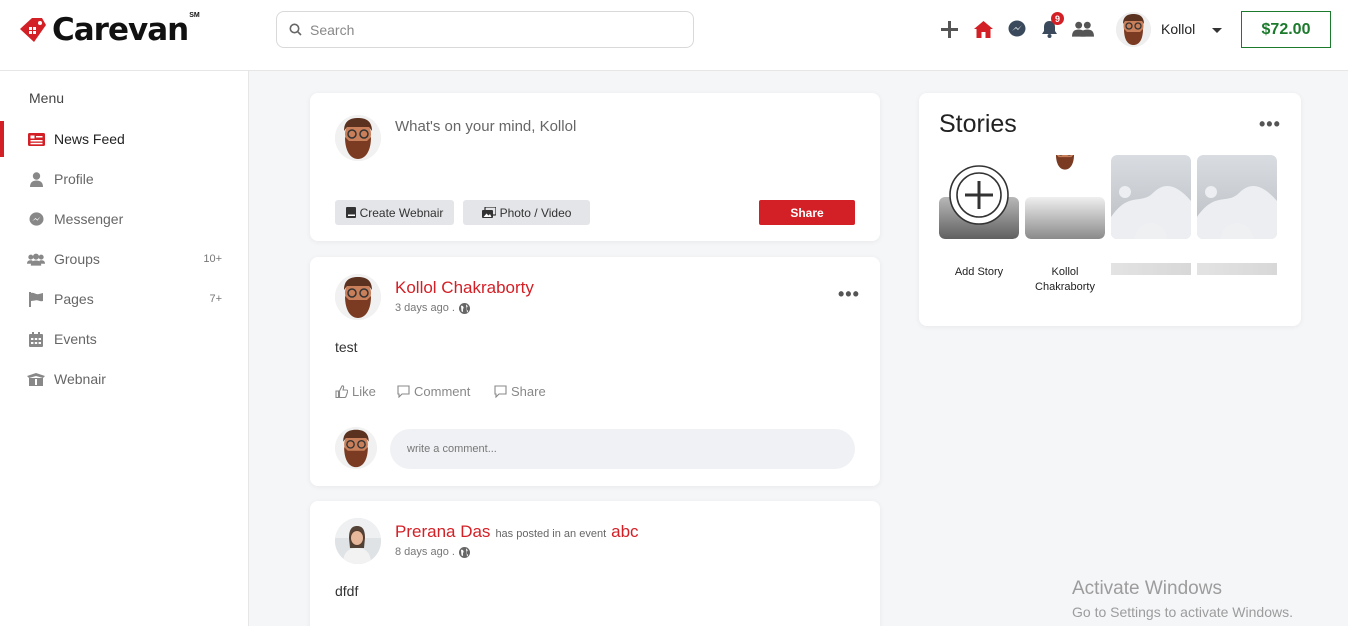 The width and height of the screenshot is (1348, 626). What do you see at coordinates (194, 15) in the screenshot?
I see `logo-service-mark: SM` at bounding box center [194, 15].